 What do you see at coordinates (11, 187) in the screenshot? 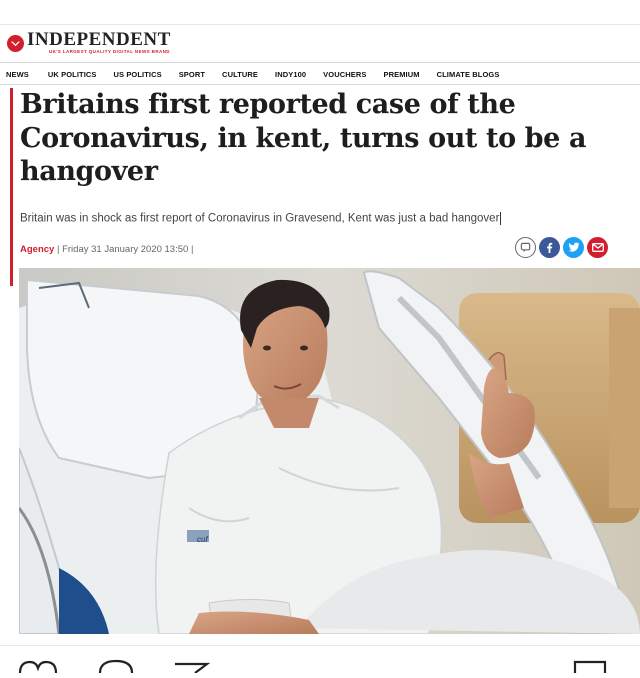
I see `headline-accent-bar` at bounding box center [11, 187].